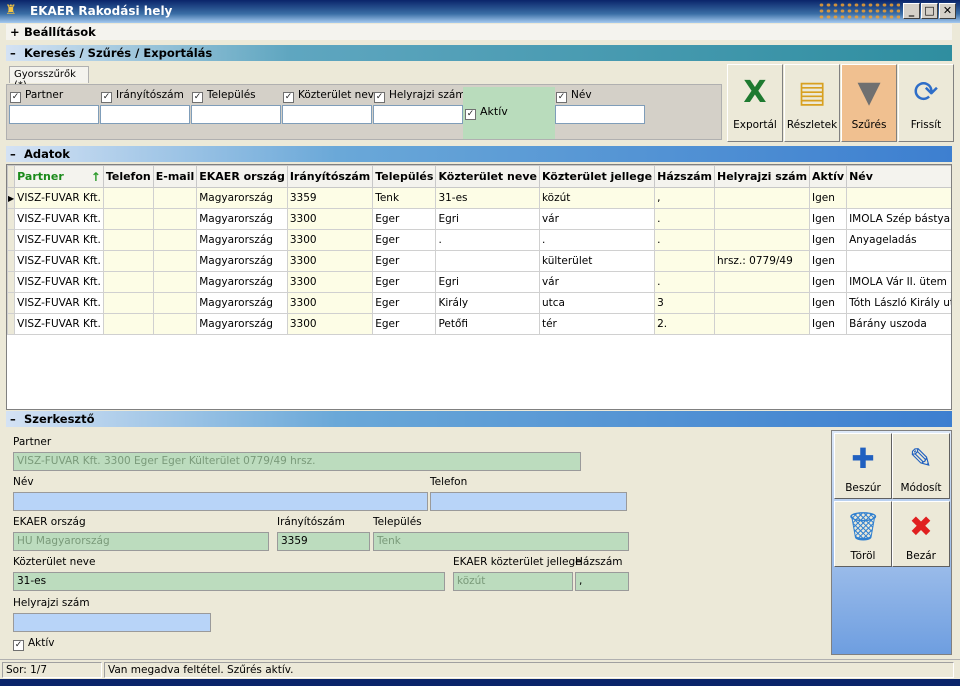 This screenshot has width=960, height=686. Describe the element at coordinates (404, 198) in the screenshot. I see `table-cell: Tenk` at that location.